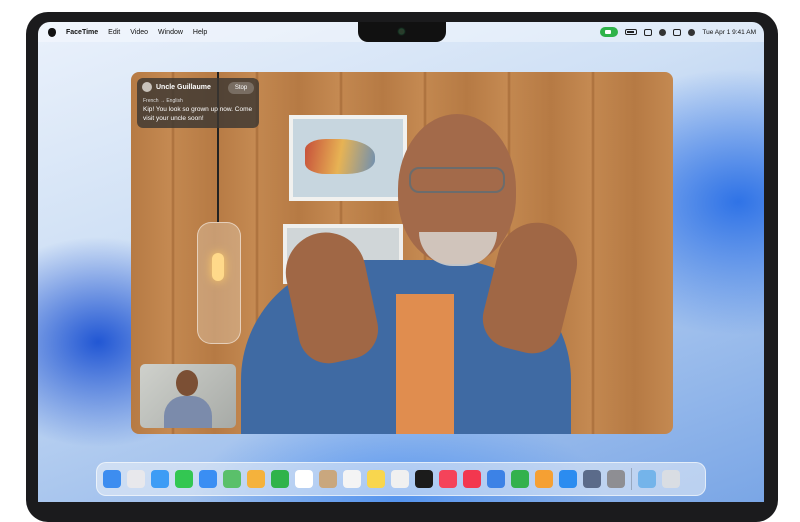 Image resolution: width=800 pixels, height=522 pixels. I want to click on battery-icon, so click(631, 32).